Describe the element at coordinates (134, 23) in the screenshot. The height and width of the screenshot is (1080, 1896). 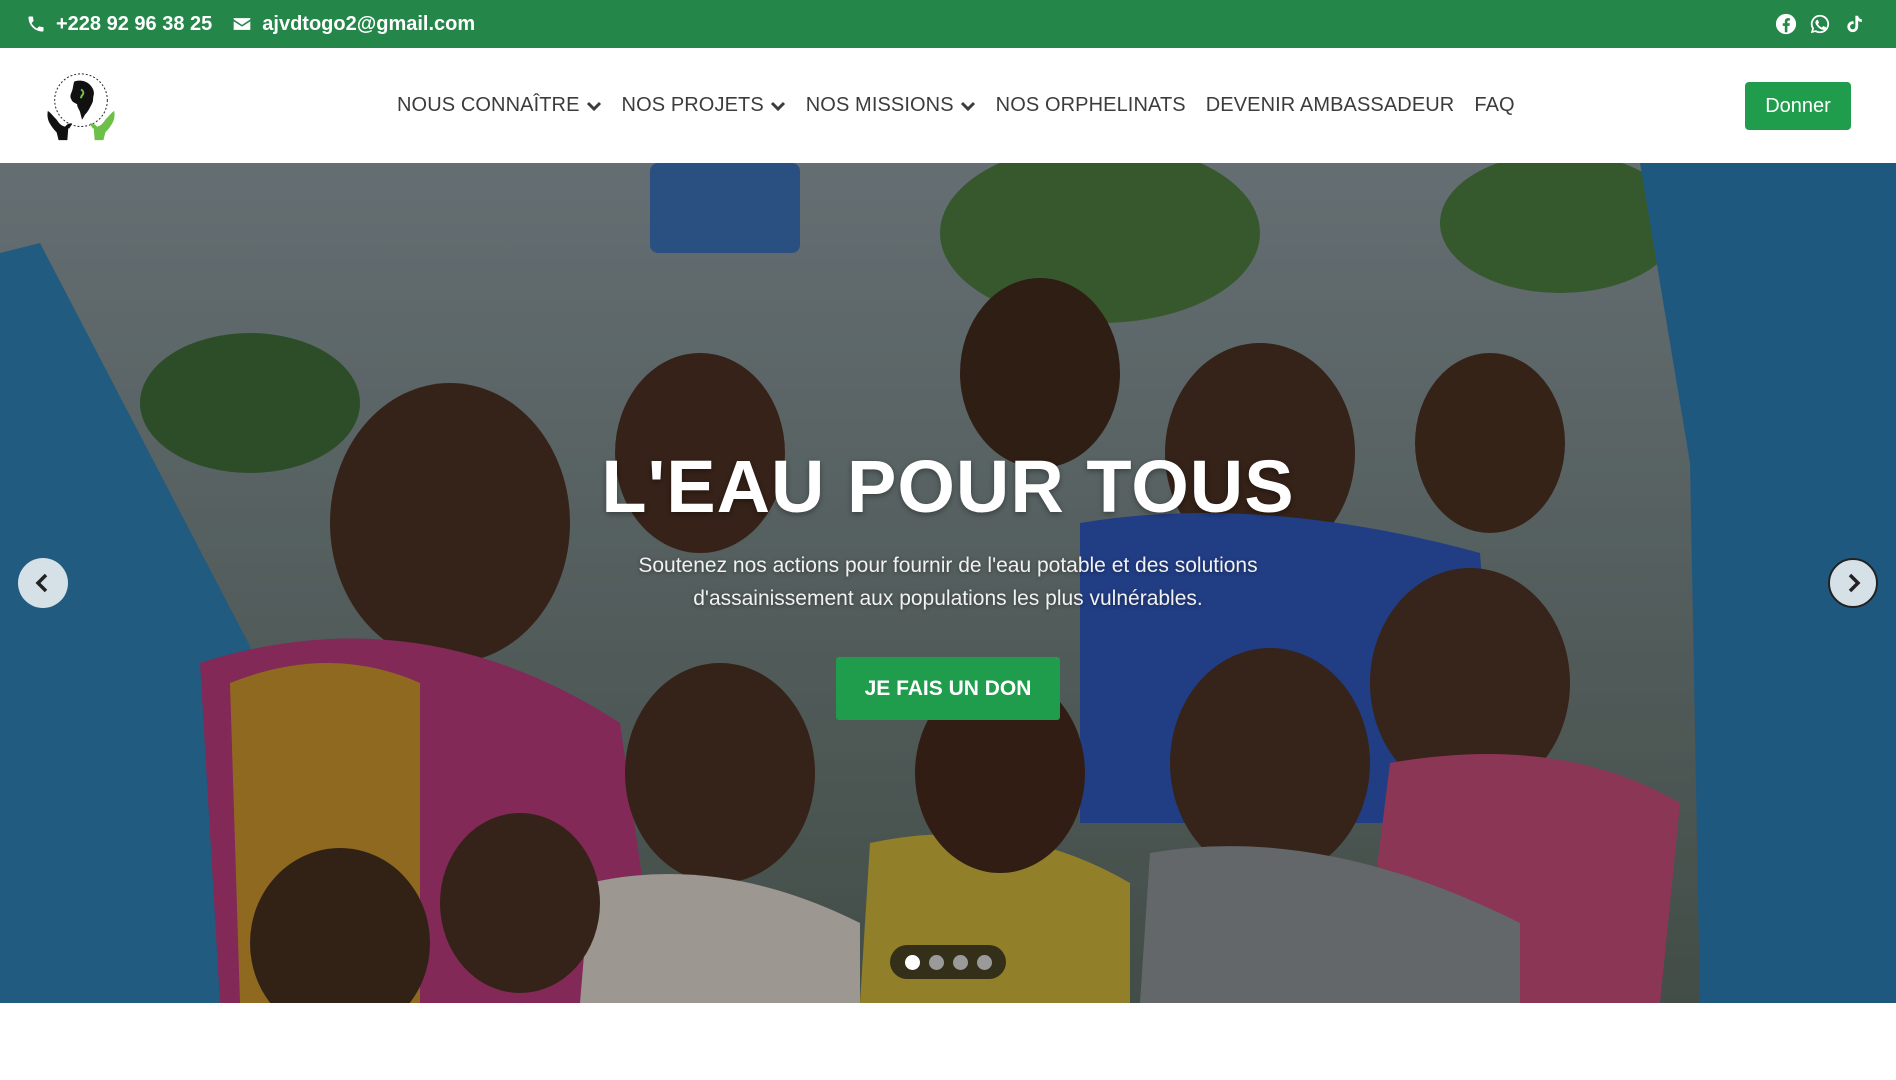
I see `phone-number: +228 92 96 38 25` at that location.